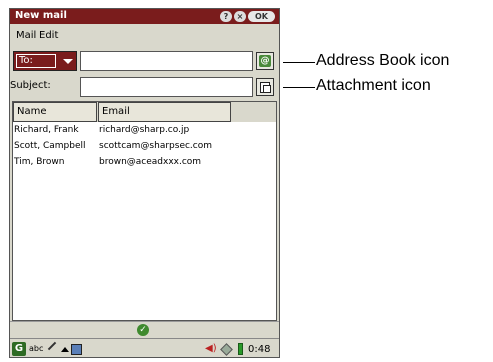  Describe the element at coordinates (299, 87) in the screenshot. I see `callout-line-attachment` at that location.